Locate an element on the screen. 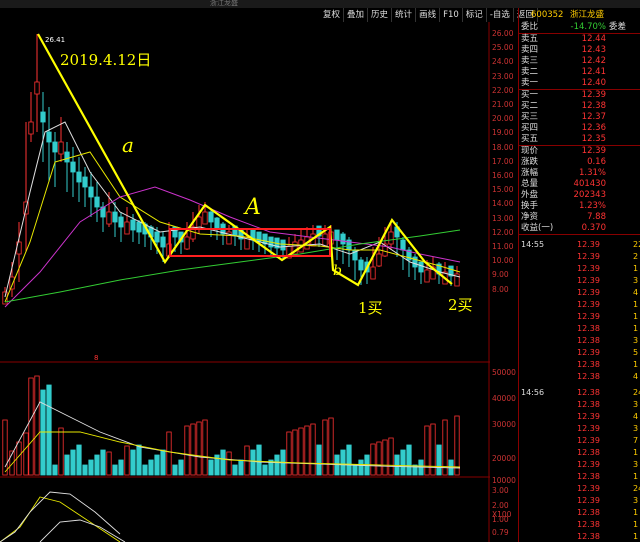 The width and height of the screenshot is (640, 542). price-tick: 17.00 is located at coordinates (503, 161).